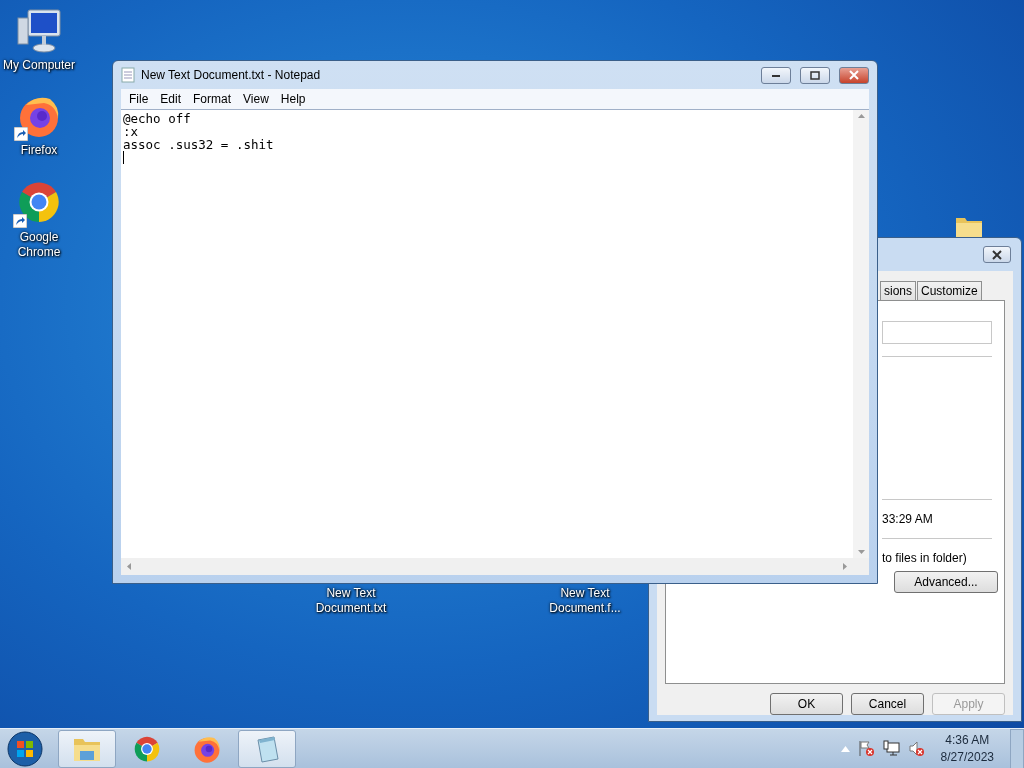  I want to click on clock: 4:36 AM 8/27/2023, so click(967, 748).